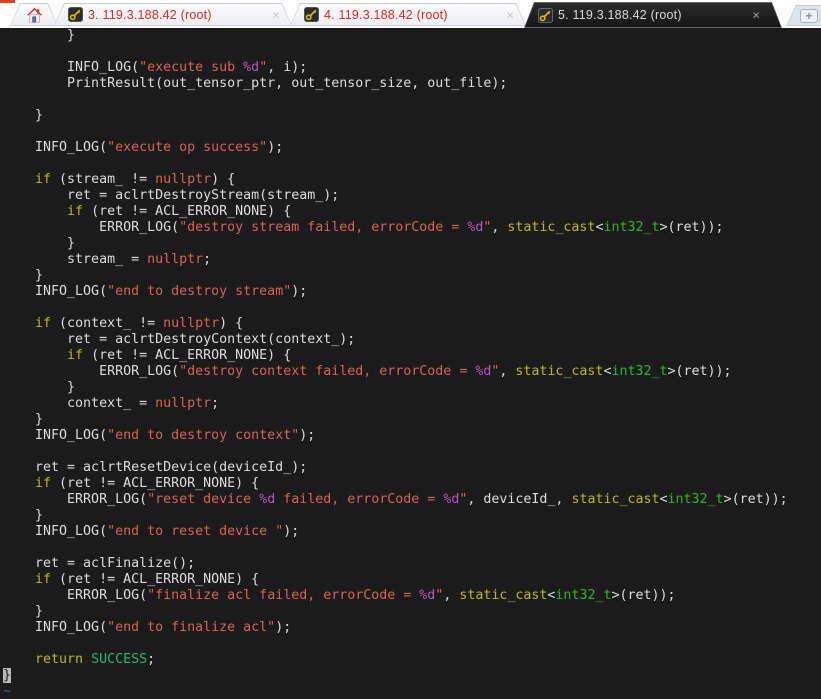 This screenshot has height=699, width=821. What do you see at coordinates (7, 675) in the screenshot?
I see `vim-block-cursor: }` at bounding box center [7, 675].